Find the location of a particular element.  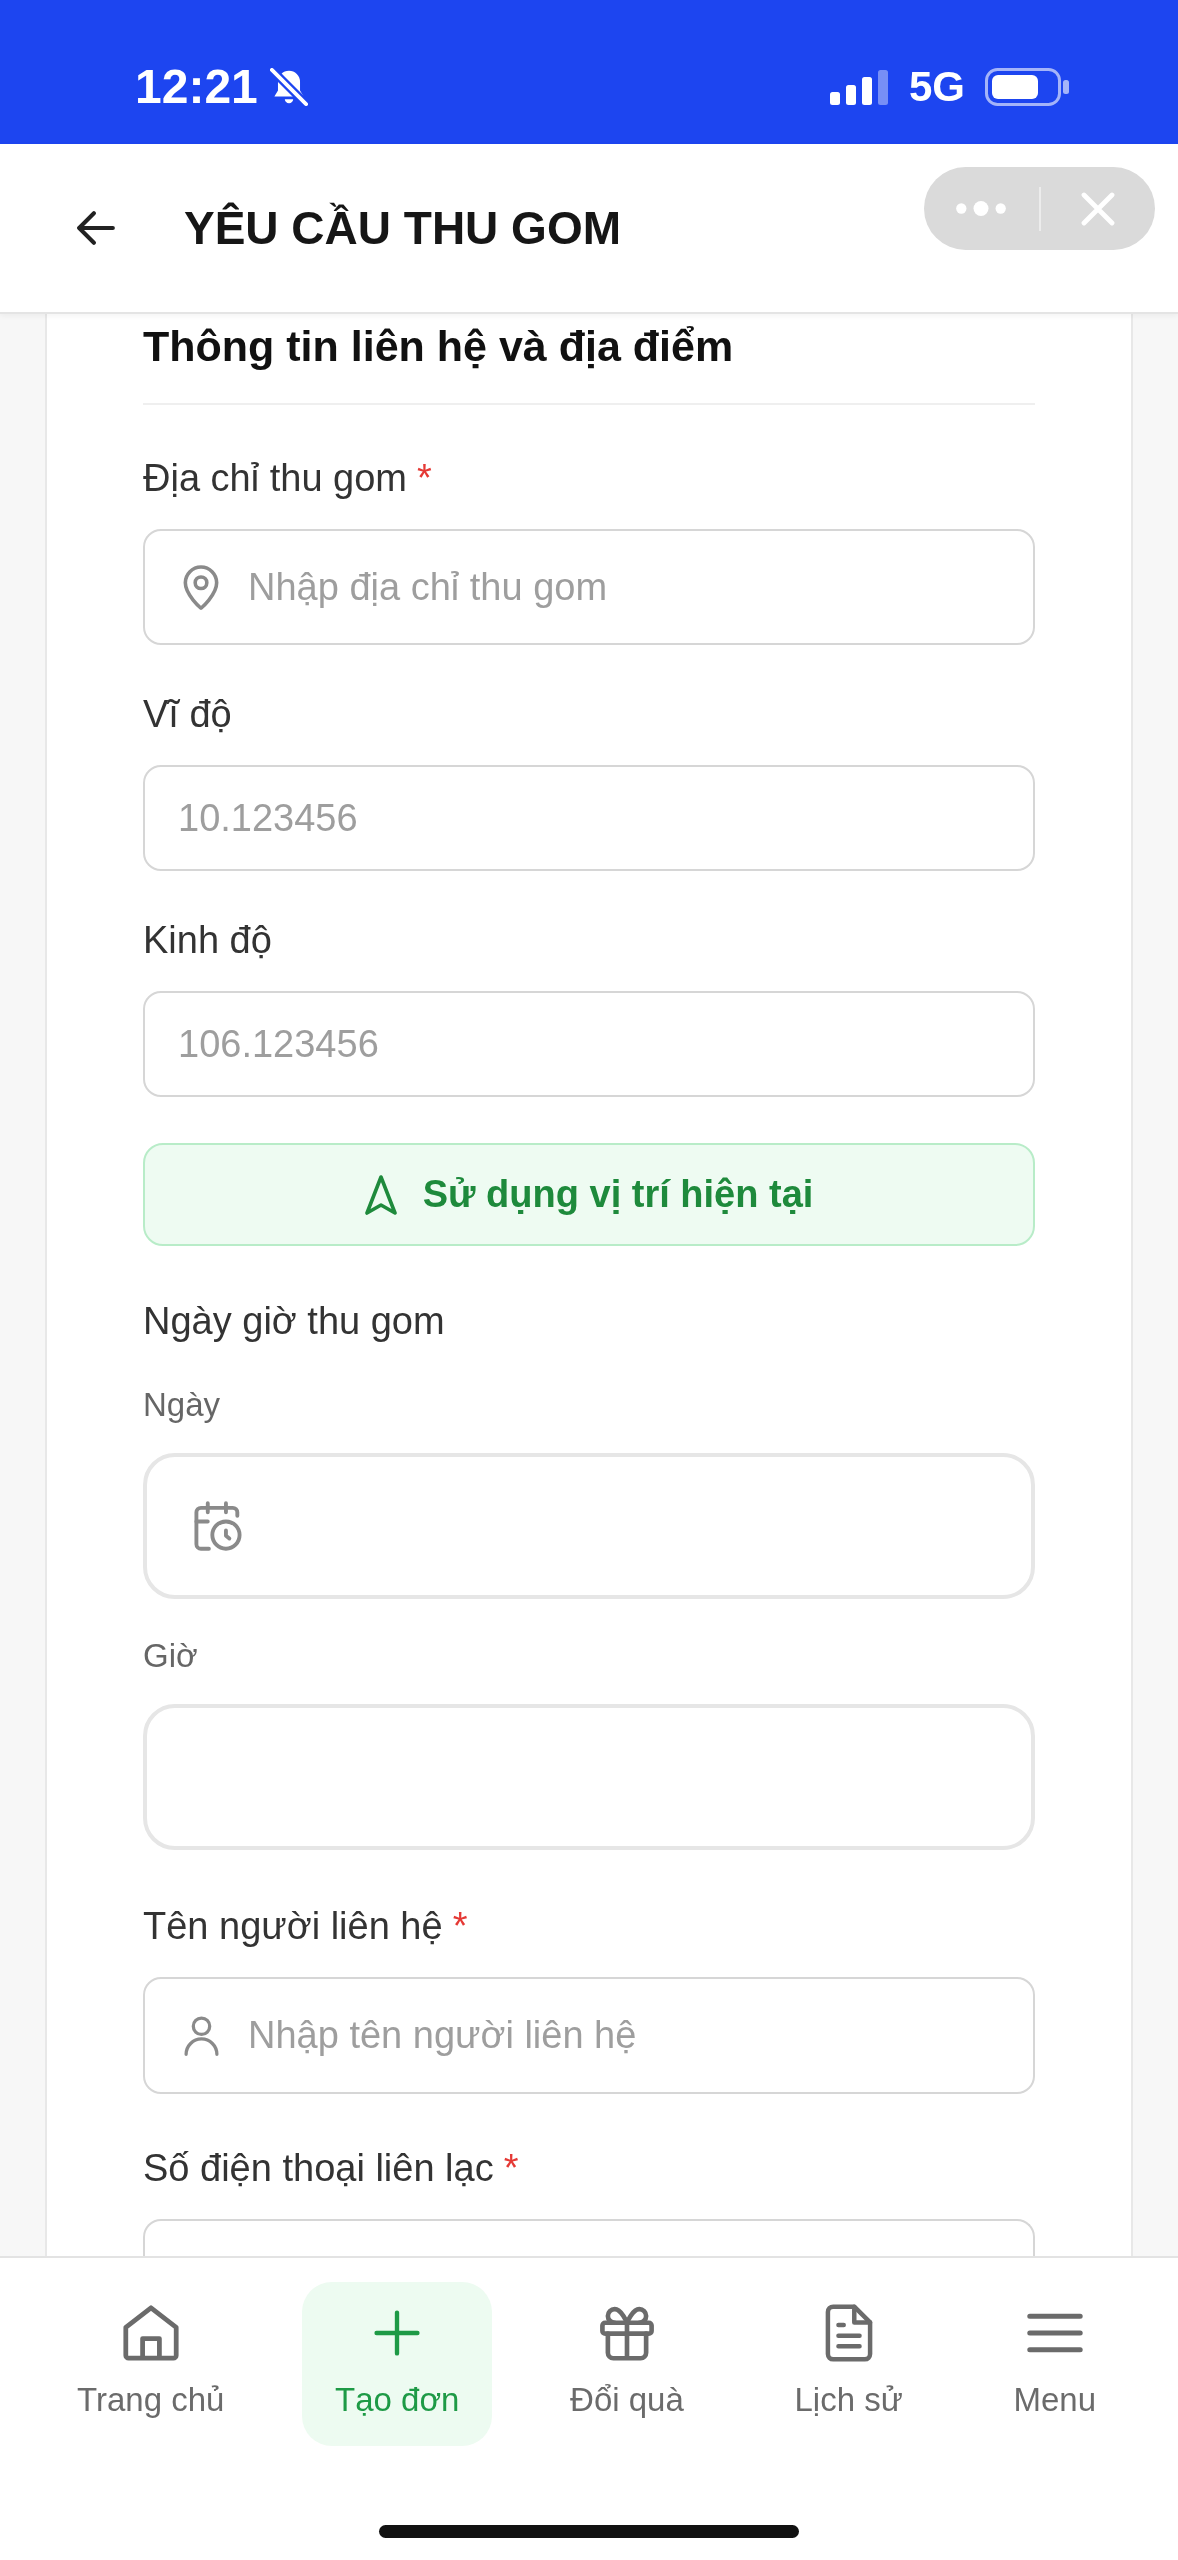

battery-icon is located at coordinates (1027, 87).